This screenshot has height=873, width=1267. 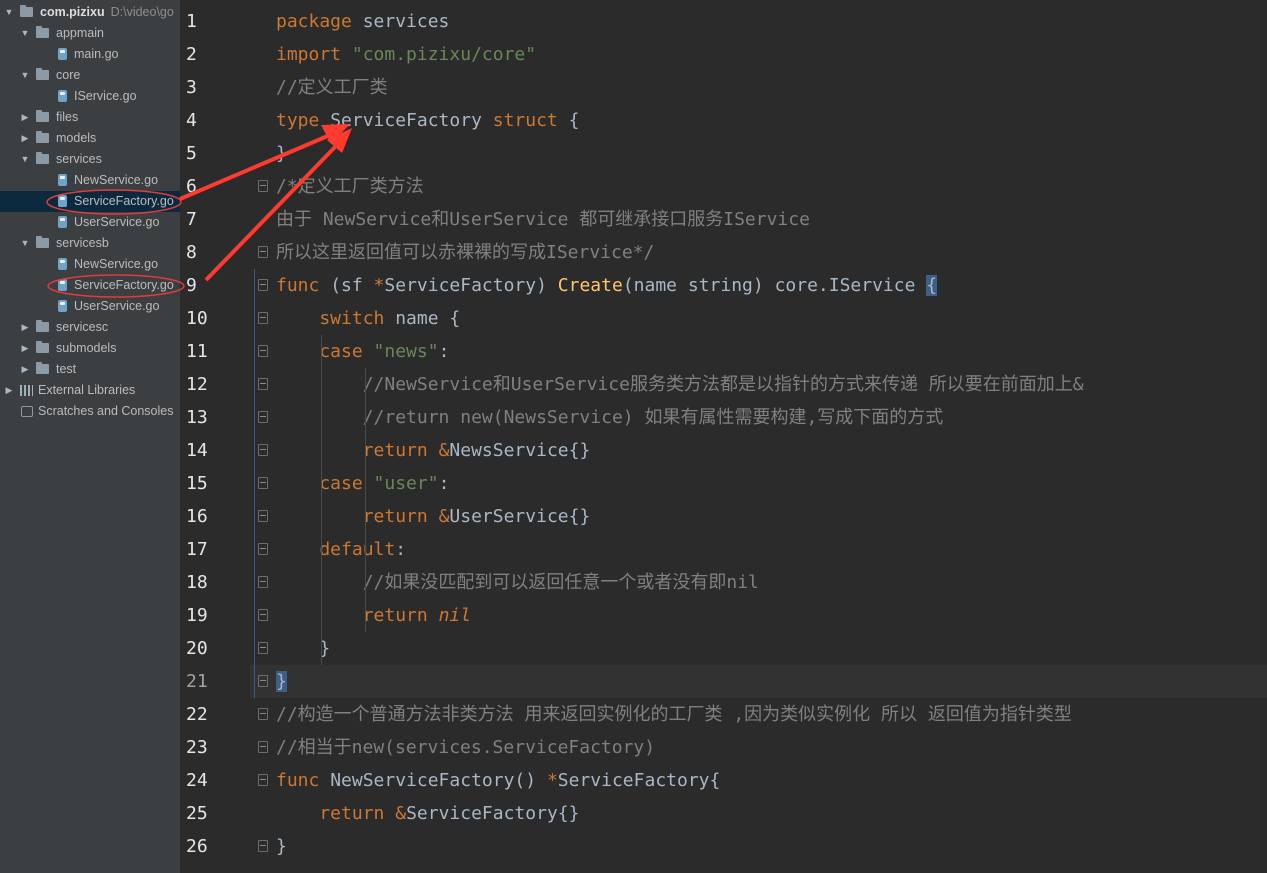 What do you see at coordinates (90, 75) in the screenshot?
I see `tree-item-core: ▼ core` at bounding box center [90, 75].